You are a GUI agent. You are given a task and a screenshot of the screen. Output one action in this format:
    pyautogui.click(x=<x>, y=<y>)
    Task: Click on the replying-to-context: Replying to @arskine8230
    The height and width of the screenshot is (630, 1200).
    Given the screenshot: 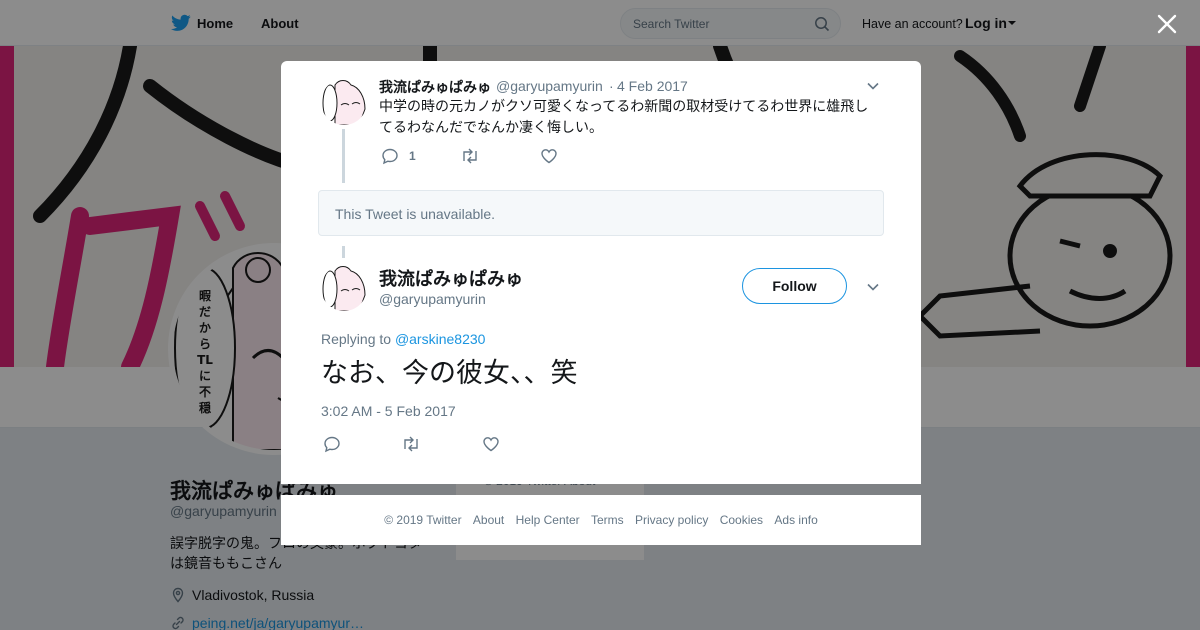 What is the action you would take?
    pyautogui.click(x=403, y=339)
    